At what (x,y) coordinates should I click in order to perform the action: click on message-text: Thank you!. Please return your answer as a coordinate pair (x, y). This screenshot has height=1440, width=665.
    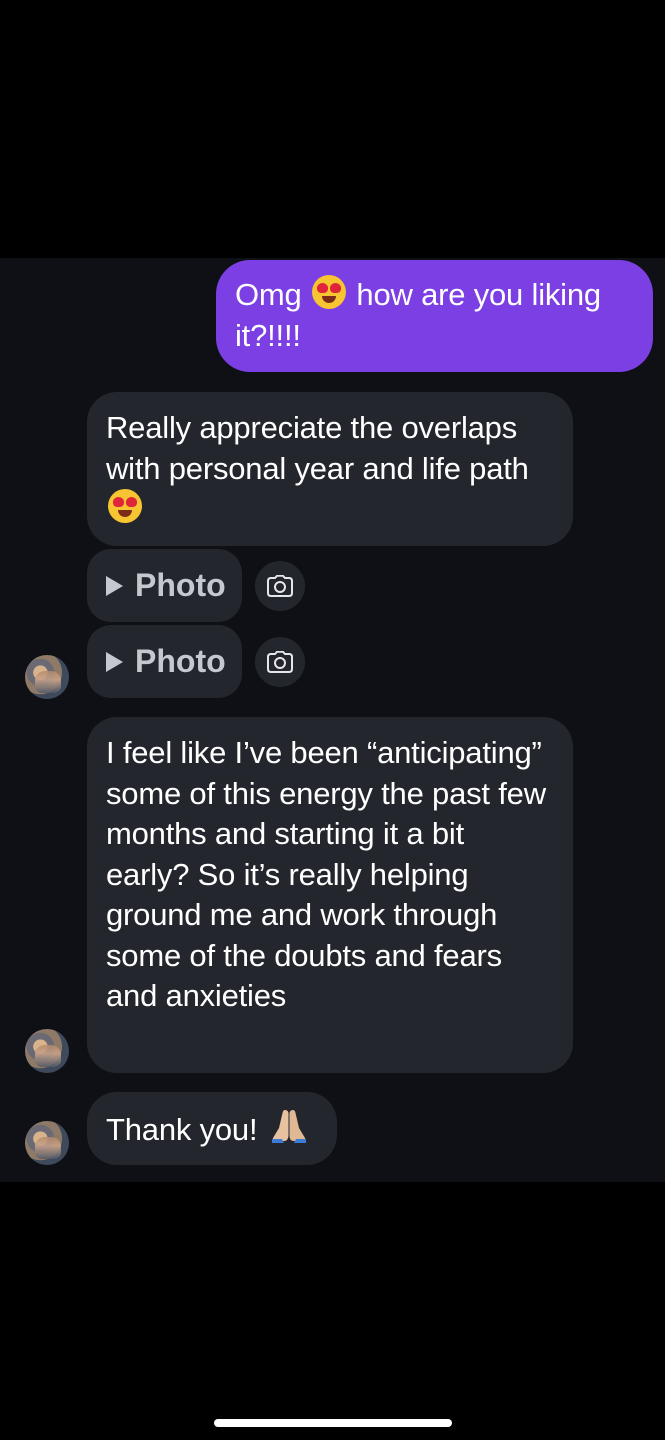
    Looking at the image, I should click on (186, 1129).